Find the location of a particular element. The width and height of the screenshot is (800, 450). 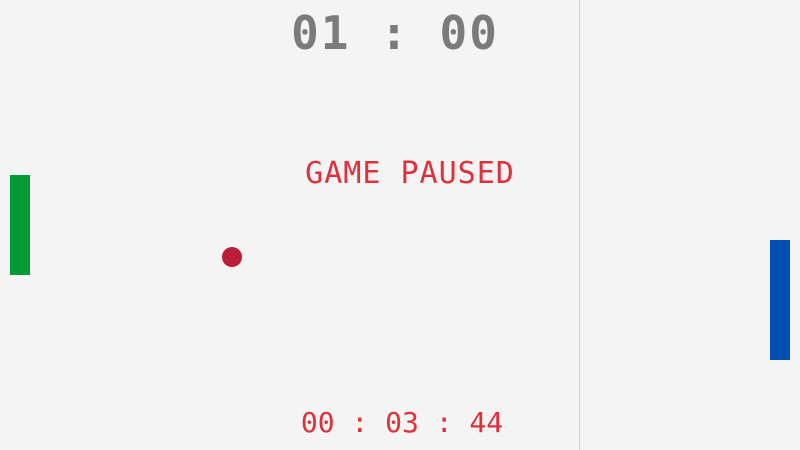

court-divider is located at coordinates (579, 225).